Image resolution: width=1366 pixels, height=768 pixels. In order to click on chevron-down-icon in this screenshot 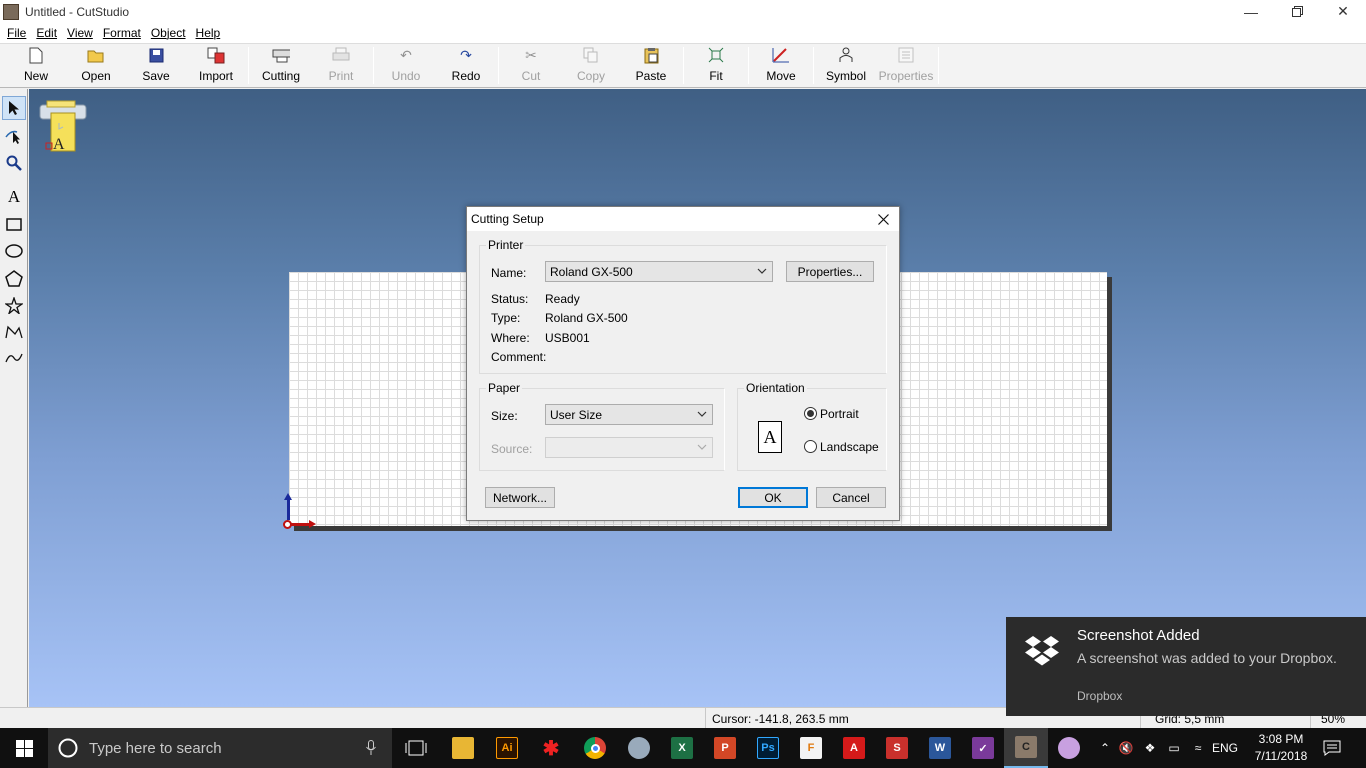, I will do `click(702, 447)`.